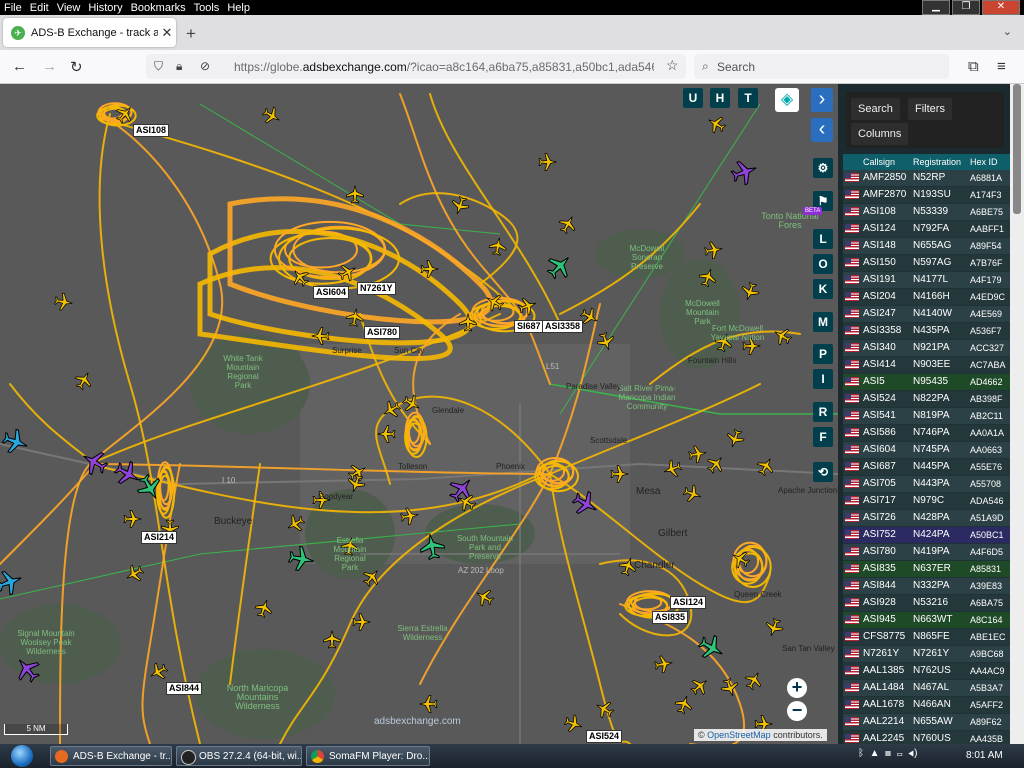 Image resolution: width=1024 pixels, height=768 pixels. What do you see at coordinates (875, 109) in the screenshot?
I see `search-tab-button: Search` at bounding box center [875, 109].